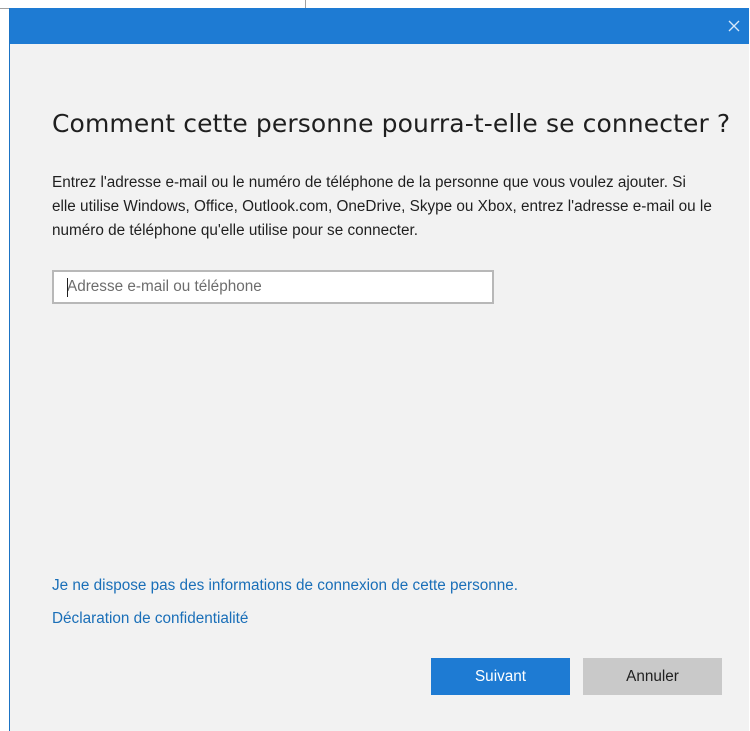  What do you see at coordinates (67, 287) in the screenshot?
I see `text-caret` at bounding box center [67, 287].